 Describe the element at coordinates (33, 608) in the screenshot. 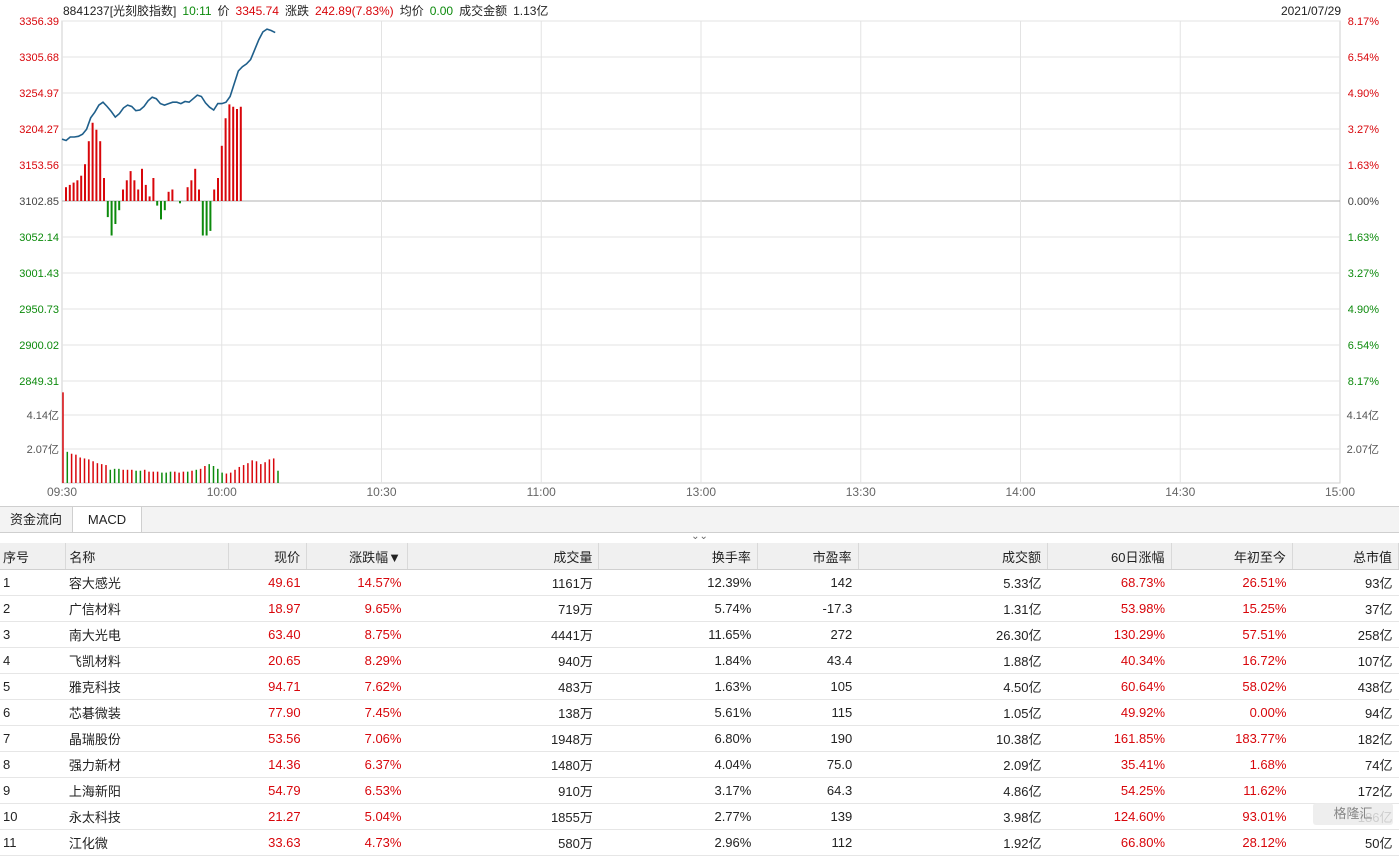

I see `table-cell: 2` at that location.